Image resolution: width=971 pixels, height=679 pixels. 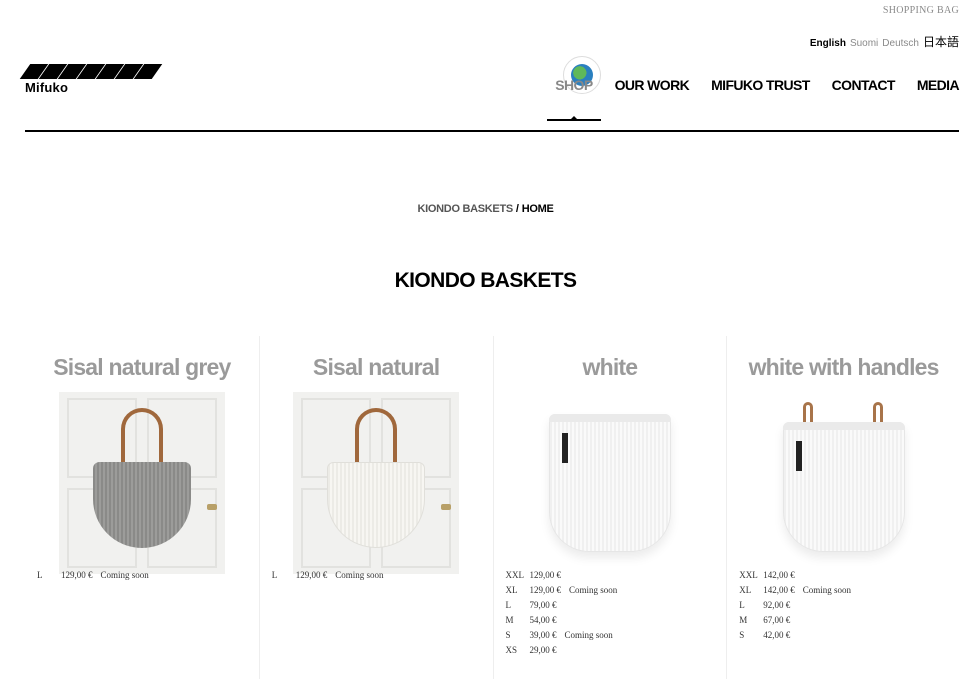 What do you see at coordinates (777, 635) in the screenshot?
I see `price-value: 42,00 €` at bounding box center [777, 635].